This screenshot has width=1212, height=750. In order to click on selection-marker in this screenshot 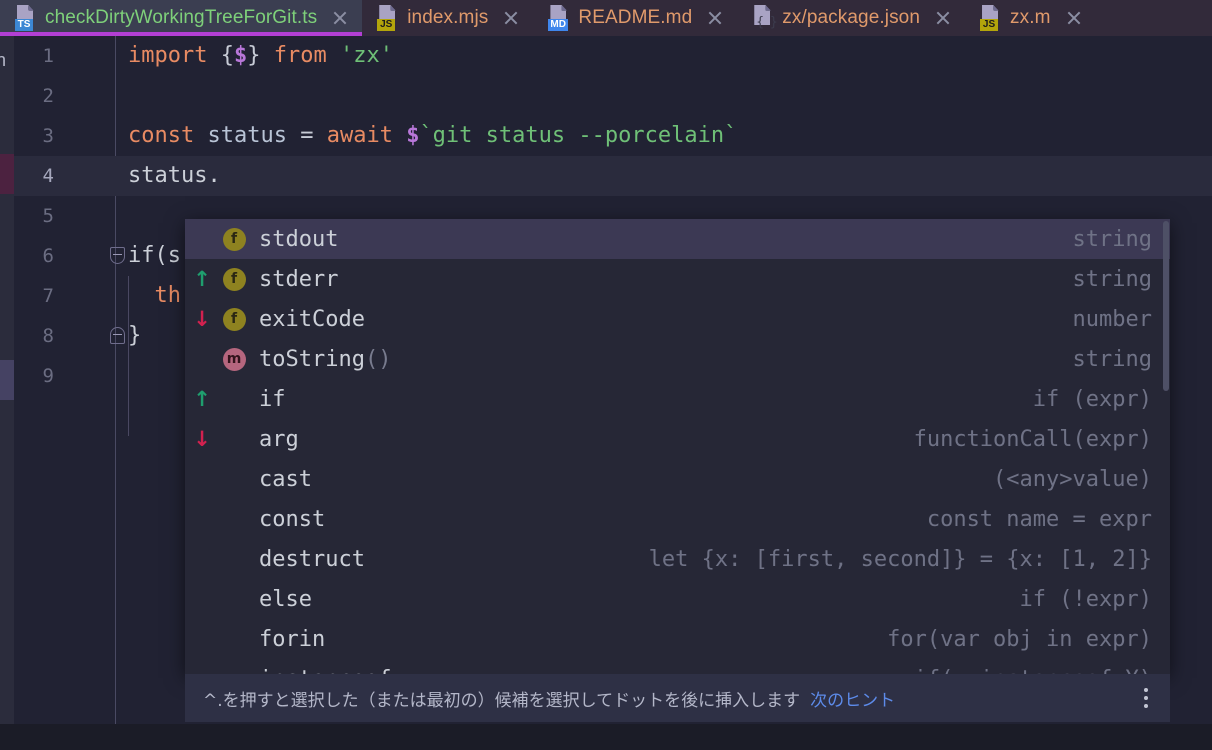, I will do `click(7, 380)`.